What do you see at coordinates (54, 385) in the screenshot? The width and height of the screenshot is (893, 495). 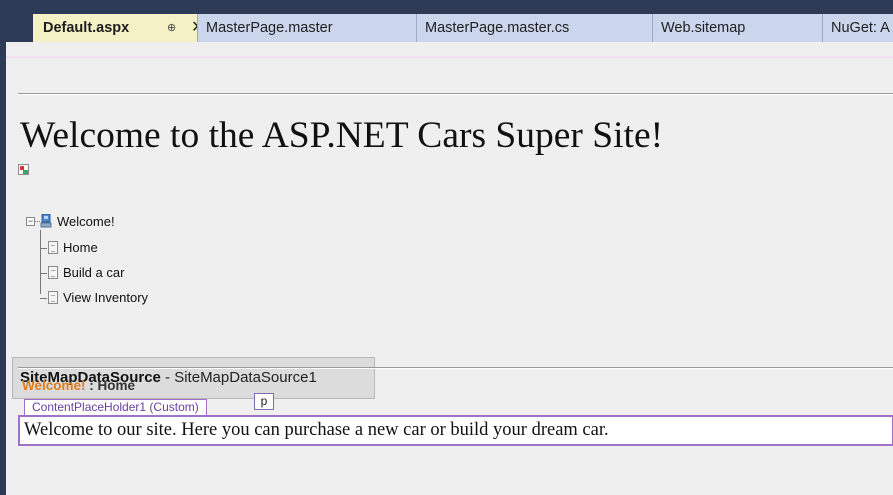 I see `breadcrumb-root-link: Welcome!` at bounding box center [54, 385].